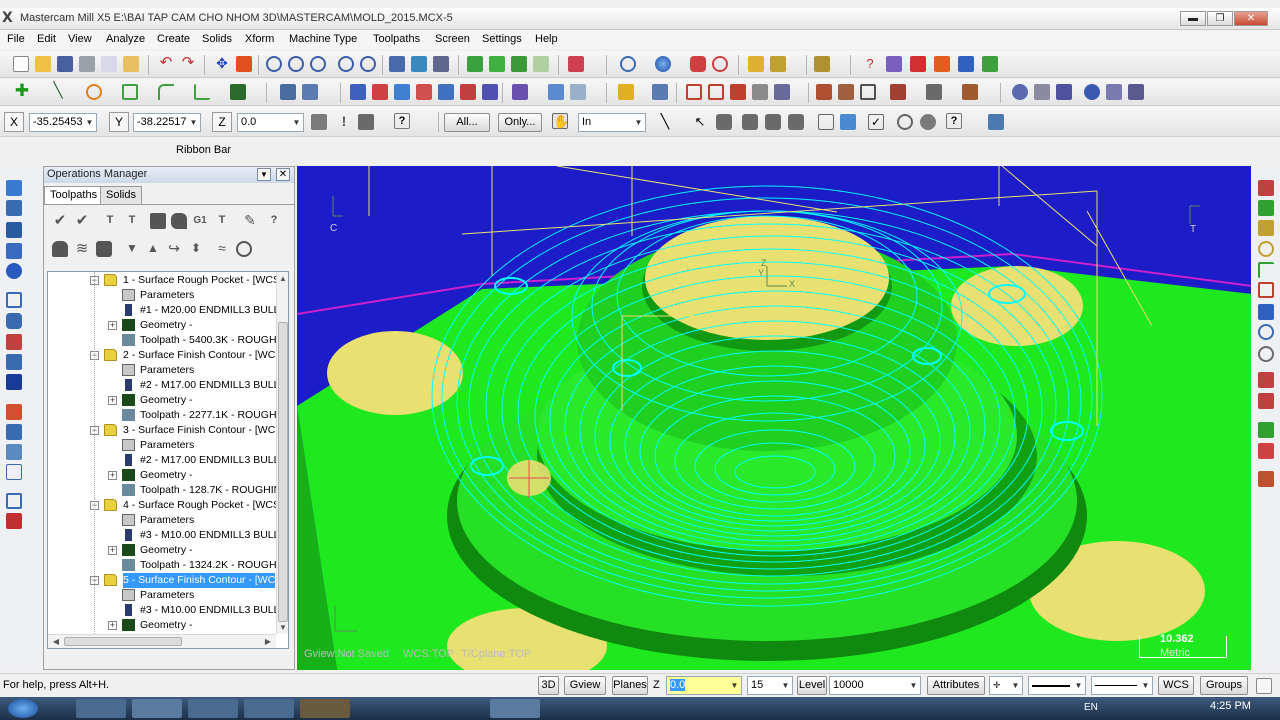 Image resolution: width=1280 pixels, height=720 pixels. What do you see at coordinates (22, 91) in the screenshot?
I see `create-point-icon: ✚` at bounding box center [22, 91].